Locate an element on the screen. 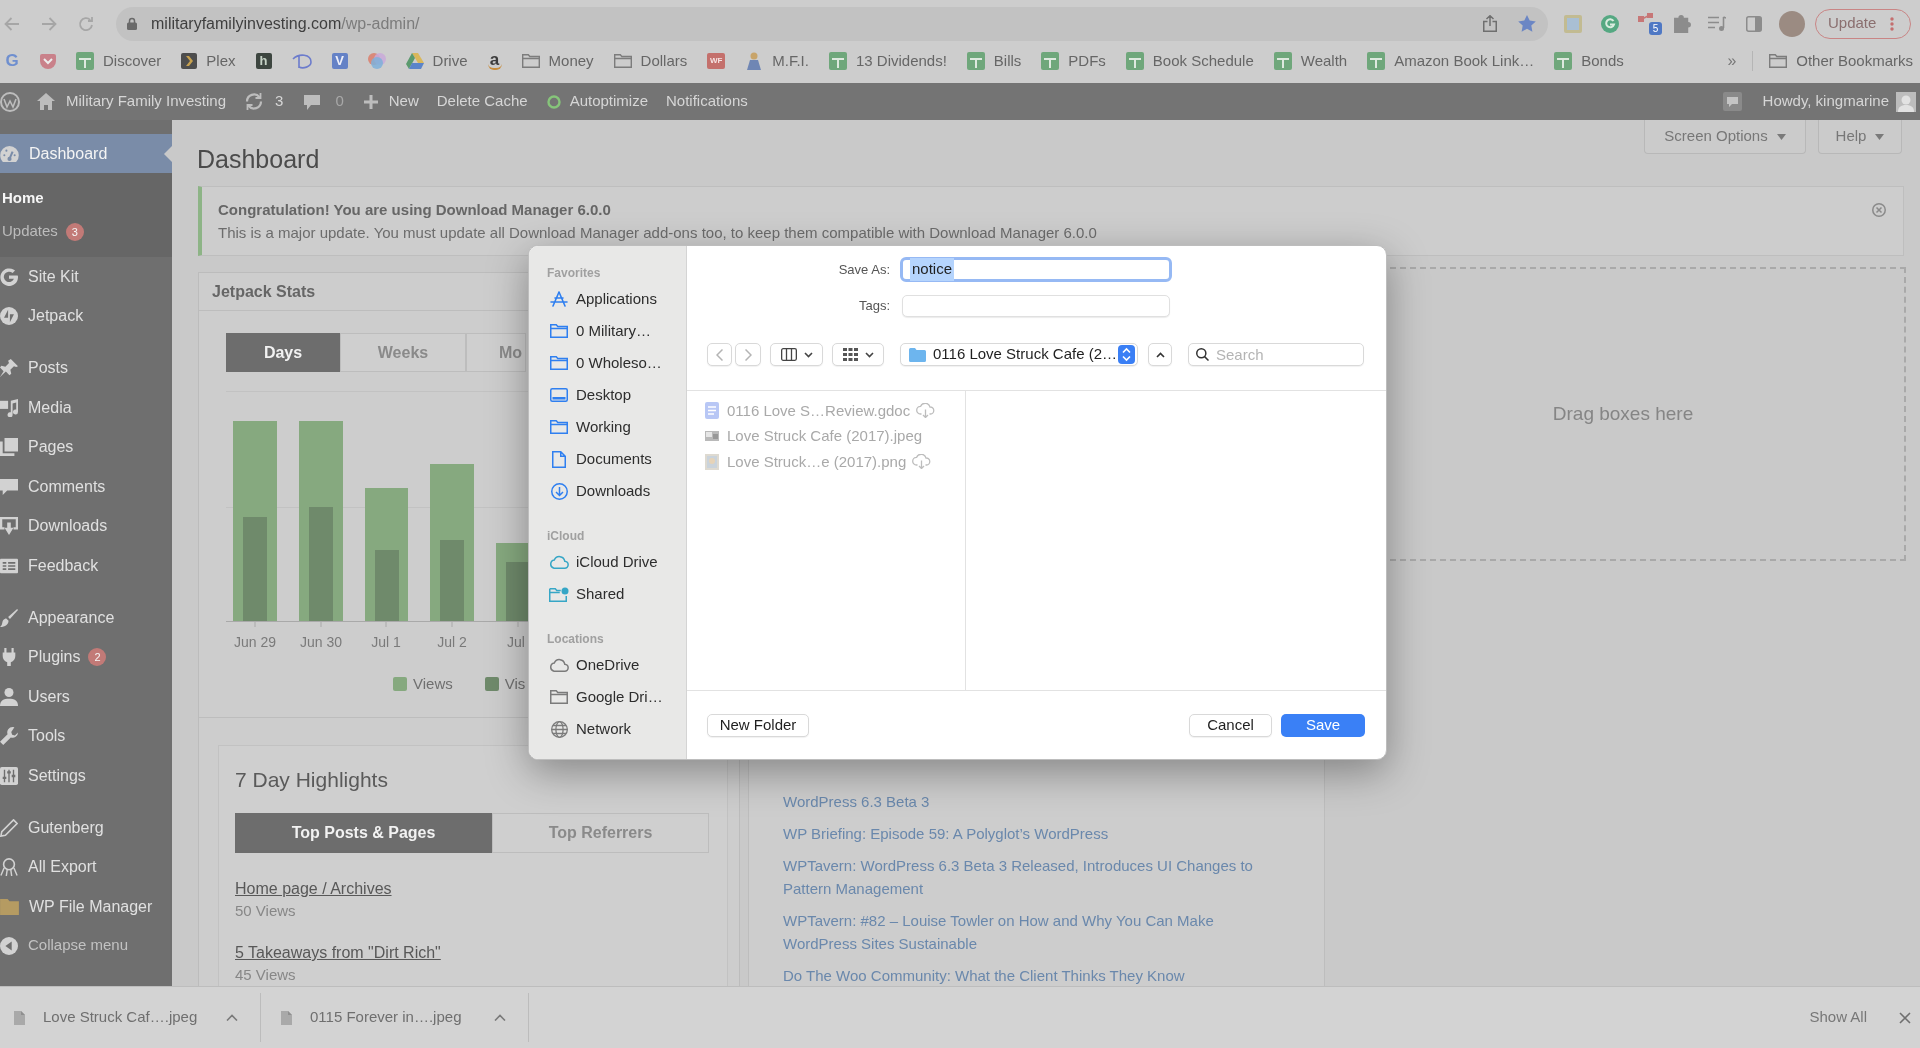  admin-bar-link: Delete Cache is located at coordinates (482, 101).